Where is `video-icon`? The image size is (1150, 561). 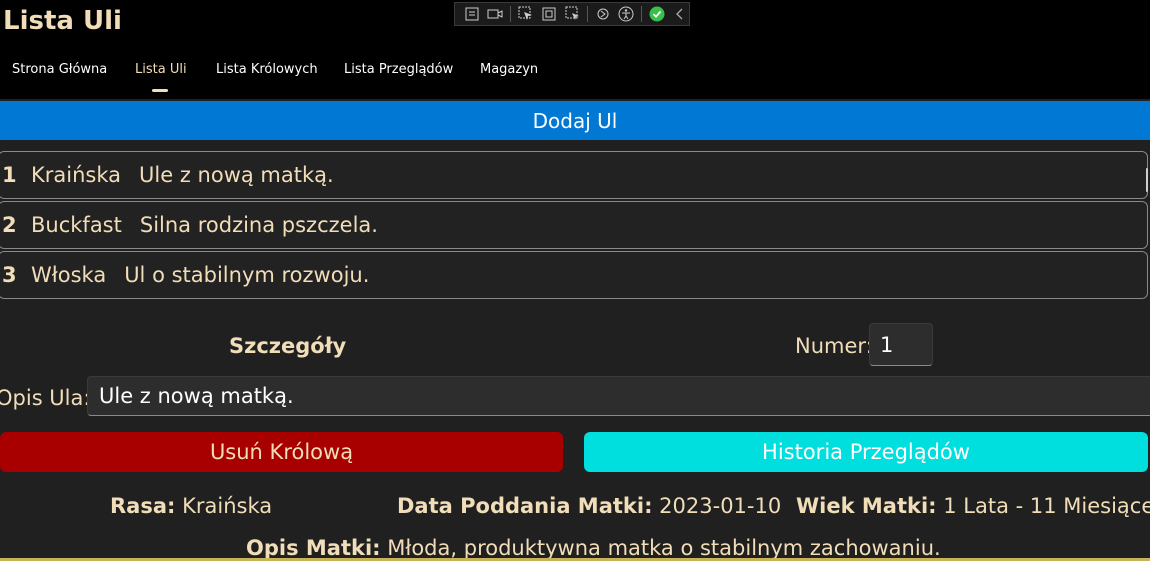 video-icon is located at coordinates (494, 14).